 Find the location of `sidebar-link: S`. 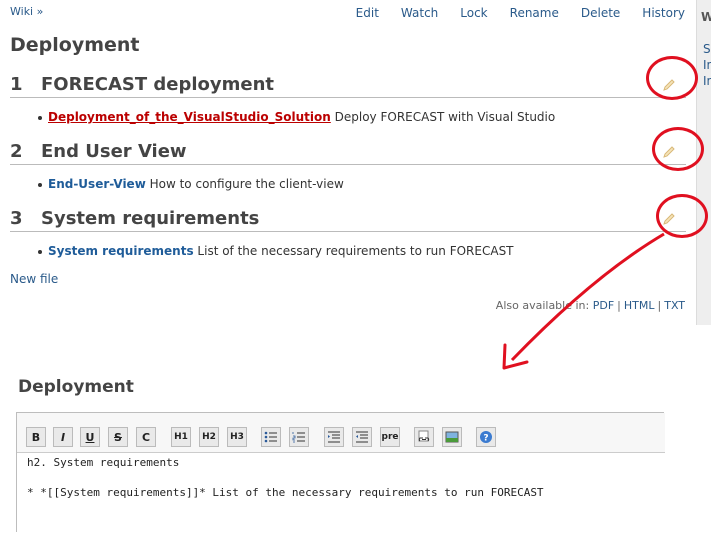

sidebar-link: S is located at coordinates (707, 49).